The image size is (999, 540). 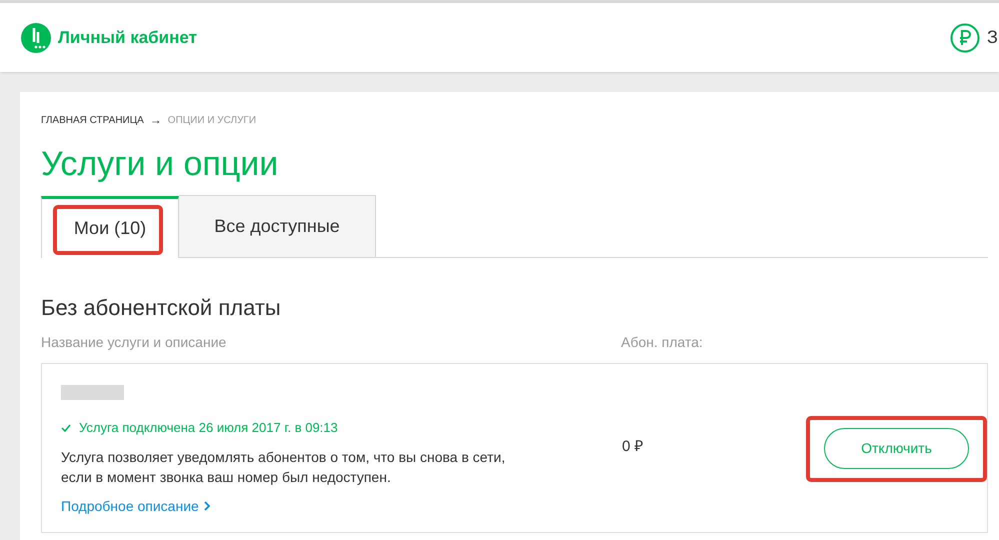 What do you see at coordinates (633, 446) in the screenshot?
I see `price-text: 0 ₽` at bounding box center [633, 446].